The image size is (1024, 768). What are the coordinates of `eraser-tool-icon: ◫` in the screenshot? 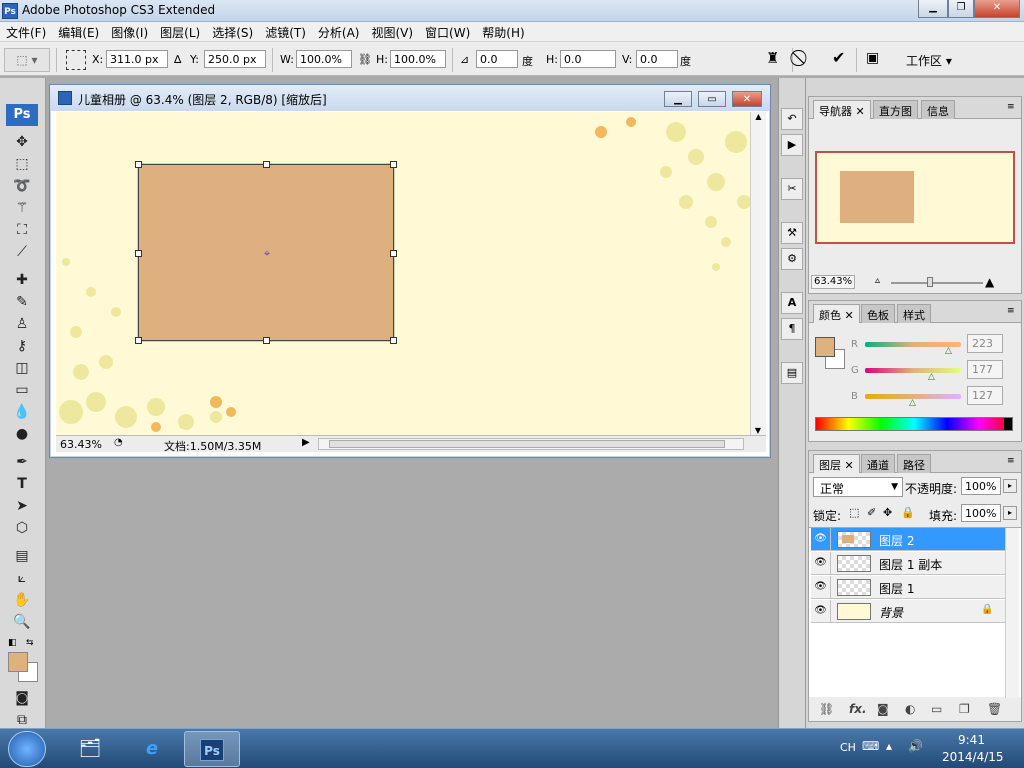 It's located at (22, 368).